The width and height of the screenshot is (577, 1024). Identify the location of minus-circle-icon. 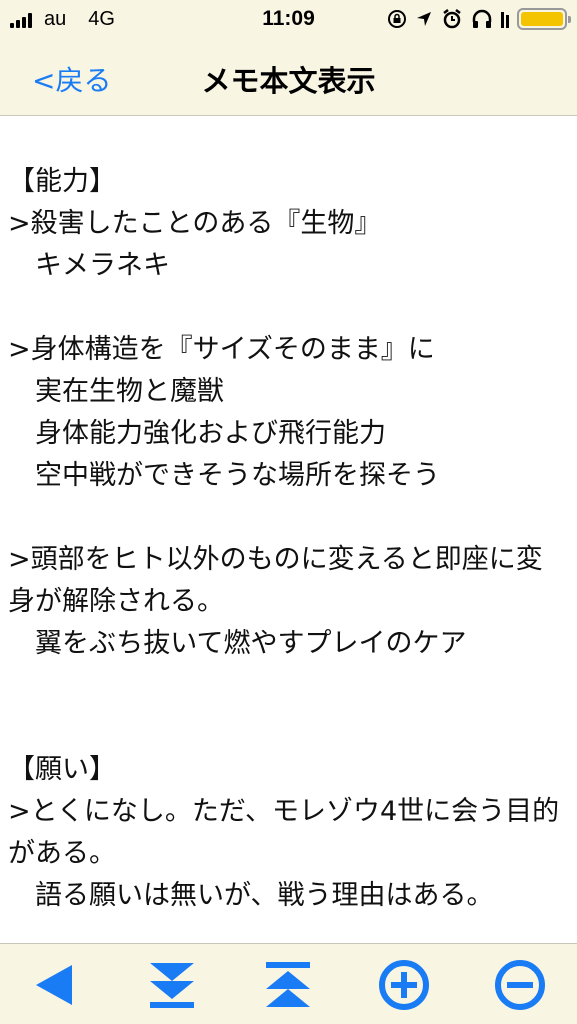
(520, 985).